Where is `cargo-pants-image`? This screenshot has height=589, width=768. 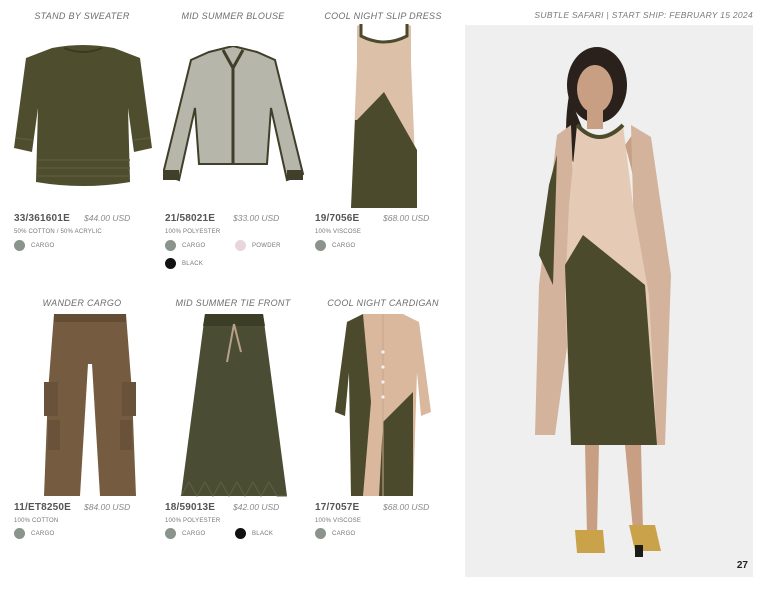 cargo-pants-image is located at coordinates (90, 405).